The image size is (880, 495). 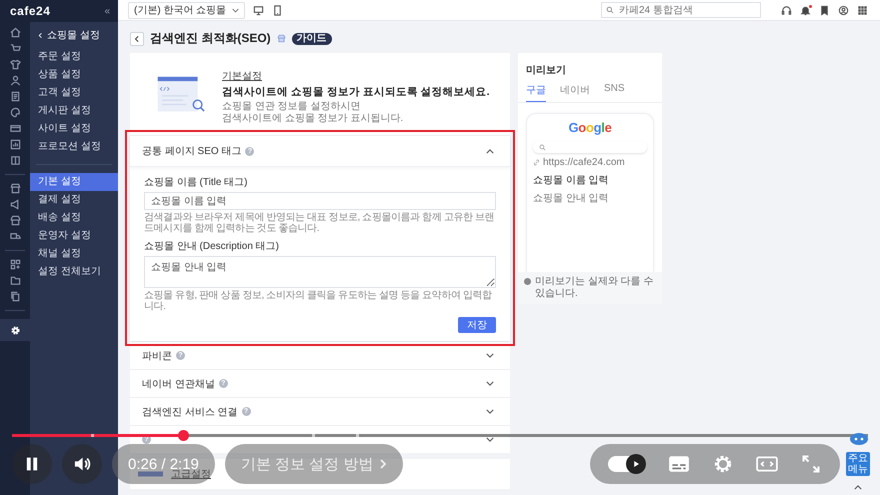 What do you see at coordinates (15, 32) in the screenshot?
I see `home-icon` at bounding box center [15, 32].